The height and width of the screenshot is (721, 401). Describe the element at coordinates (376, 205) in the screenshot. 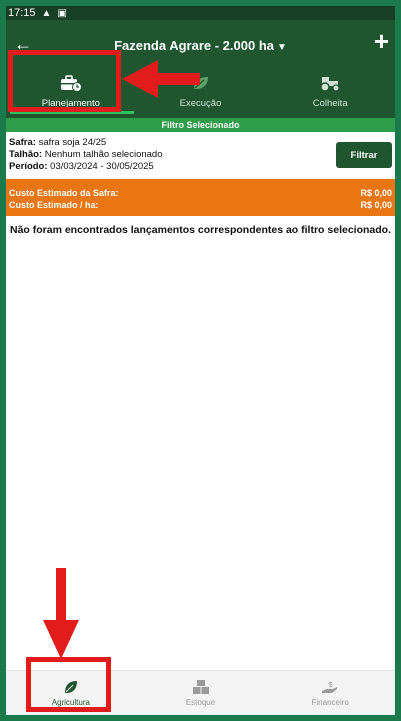

I see `cost-ha-value: R$ 0,00` at that location.